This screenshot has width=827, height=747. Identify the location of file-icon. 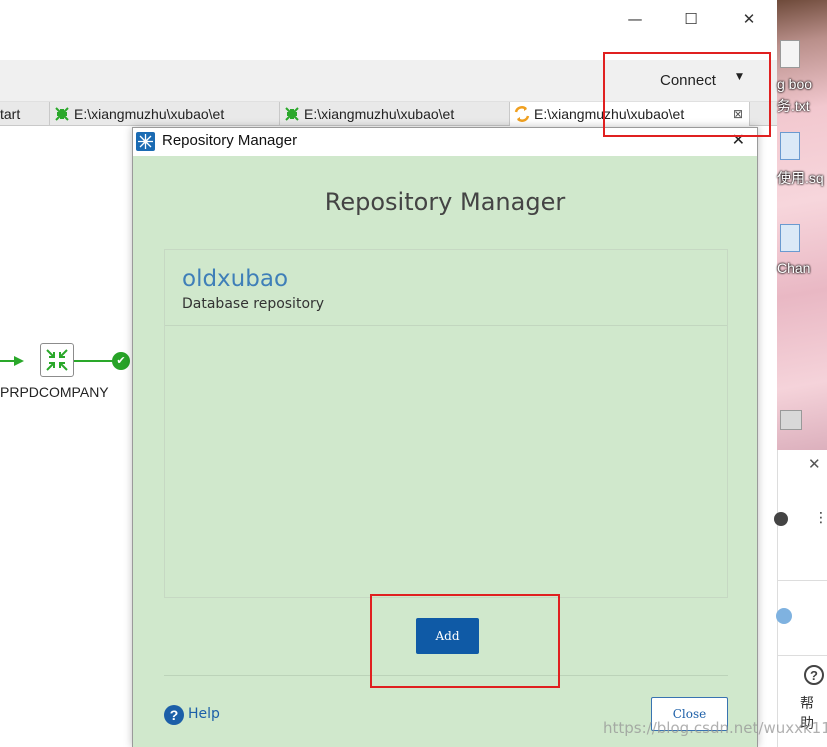
(790, 54).